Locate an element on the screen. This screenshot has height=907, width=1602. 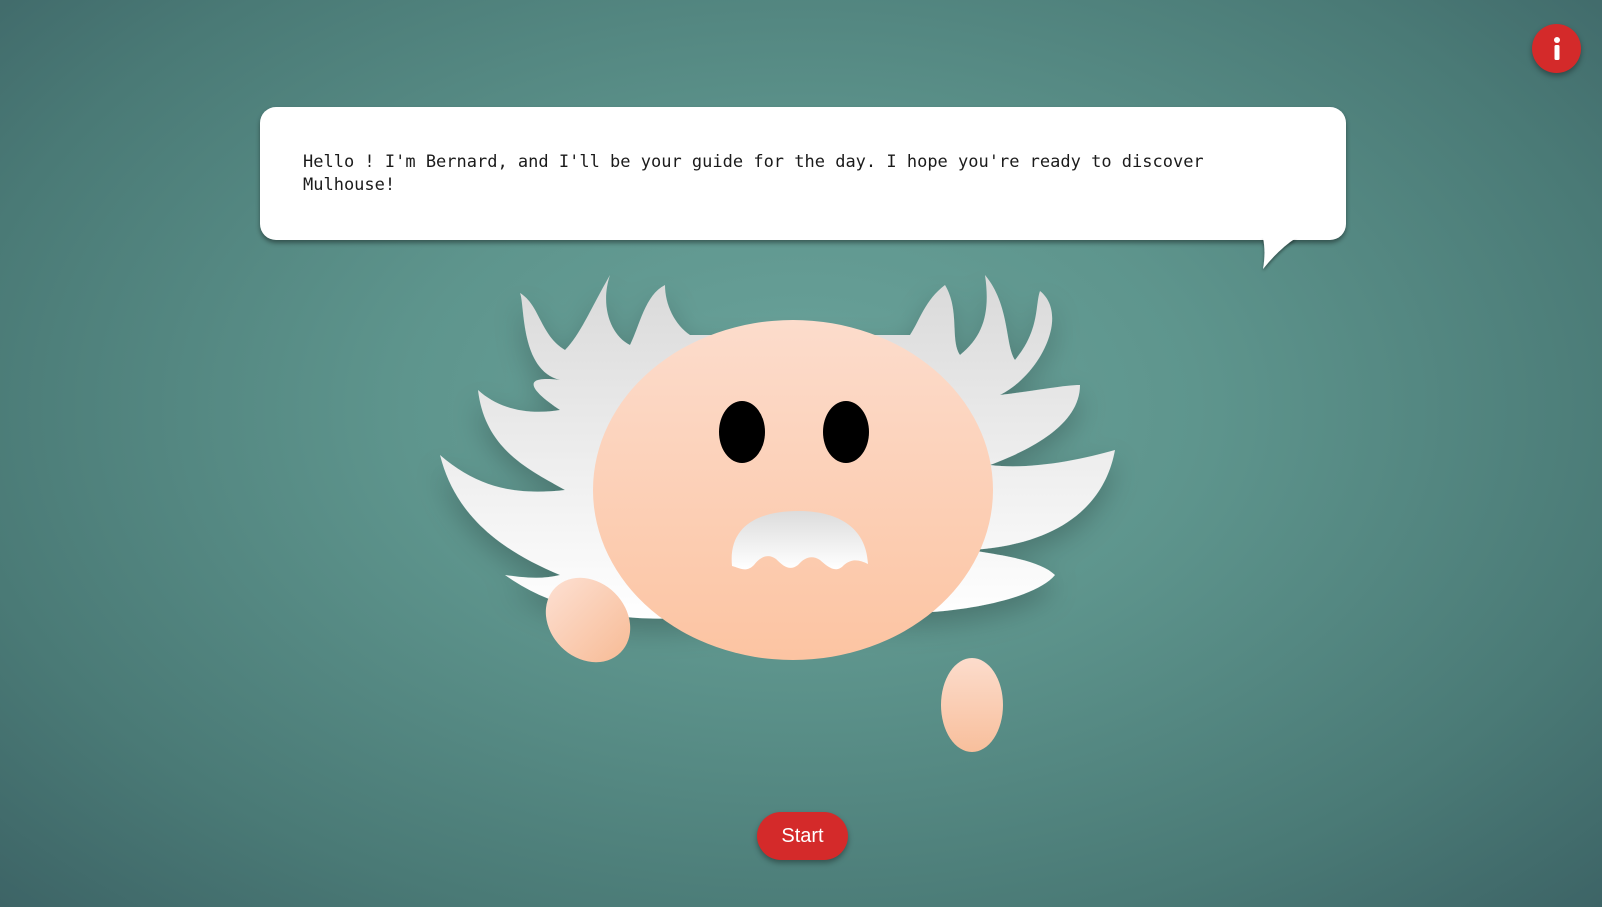
left-eye is located at coordinates (742, 432).